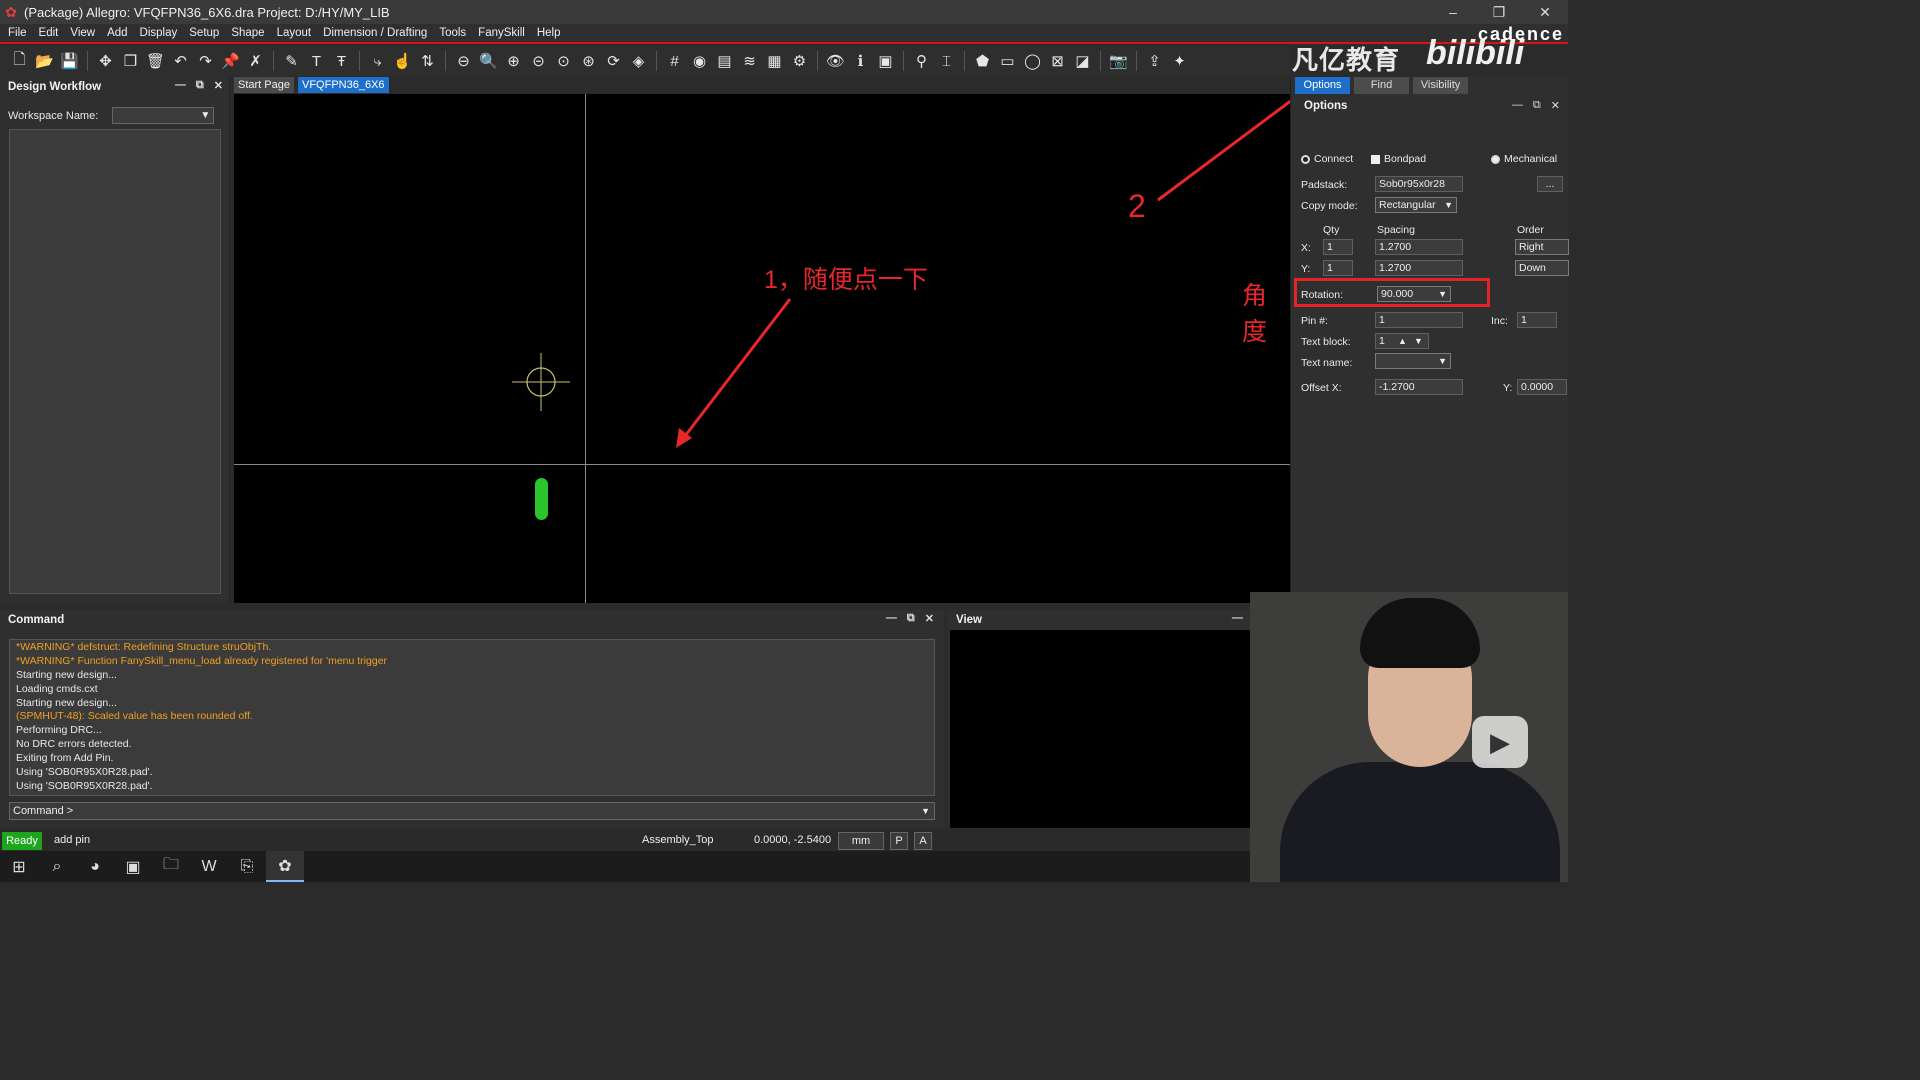  What do you see at coordinates (427, 61) in the screenshot?
I see `swap-icon: ⇅` at bounding box center [427, 61].